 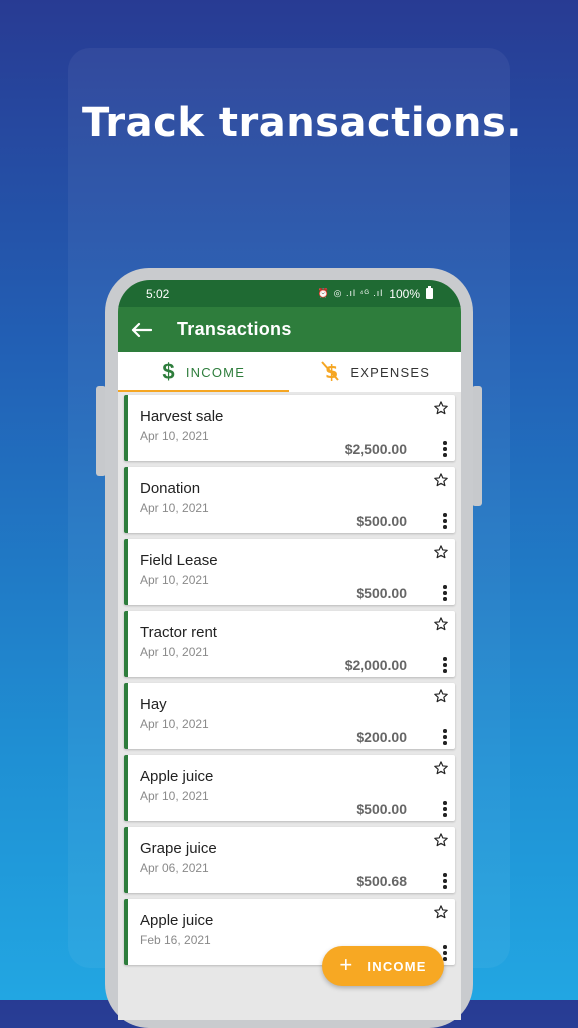 What do you see at coordinates (175, 940) in the screenshot?
I see `transaction-date: Feb 16, 2021` at bounding box center [175, 940].